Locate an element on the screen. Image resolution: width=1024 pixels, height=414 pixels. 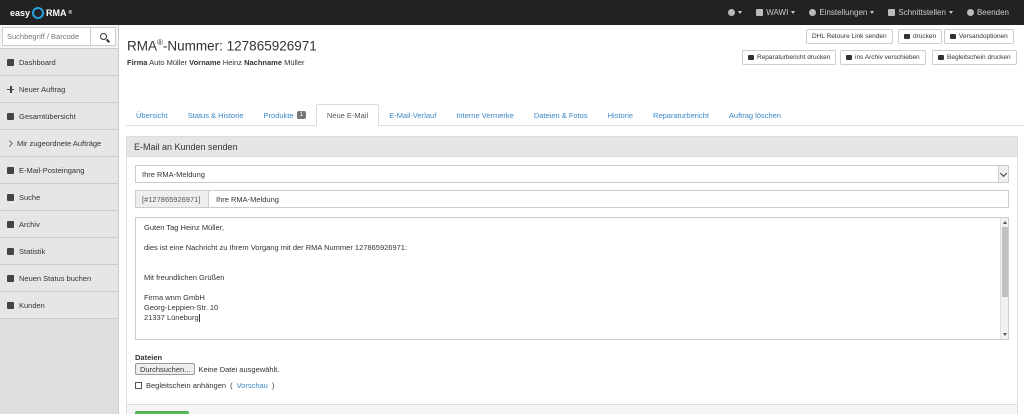
tab-label: Reparaturbericht is located at coordinates (681, 115).